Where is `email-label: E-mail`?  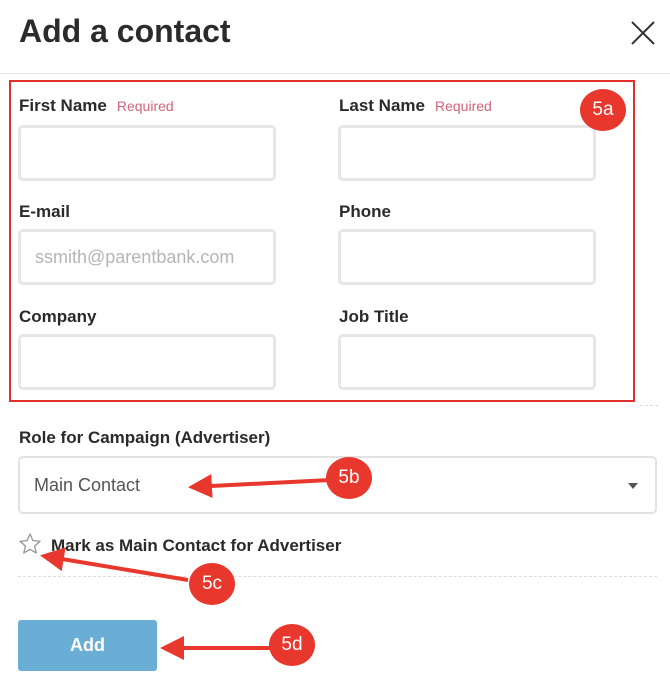 email-label: E-mail is located at coordinates (45, 211).